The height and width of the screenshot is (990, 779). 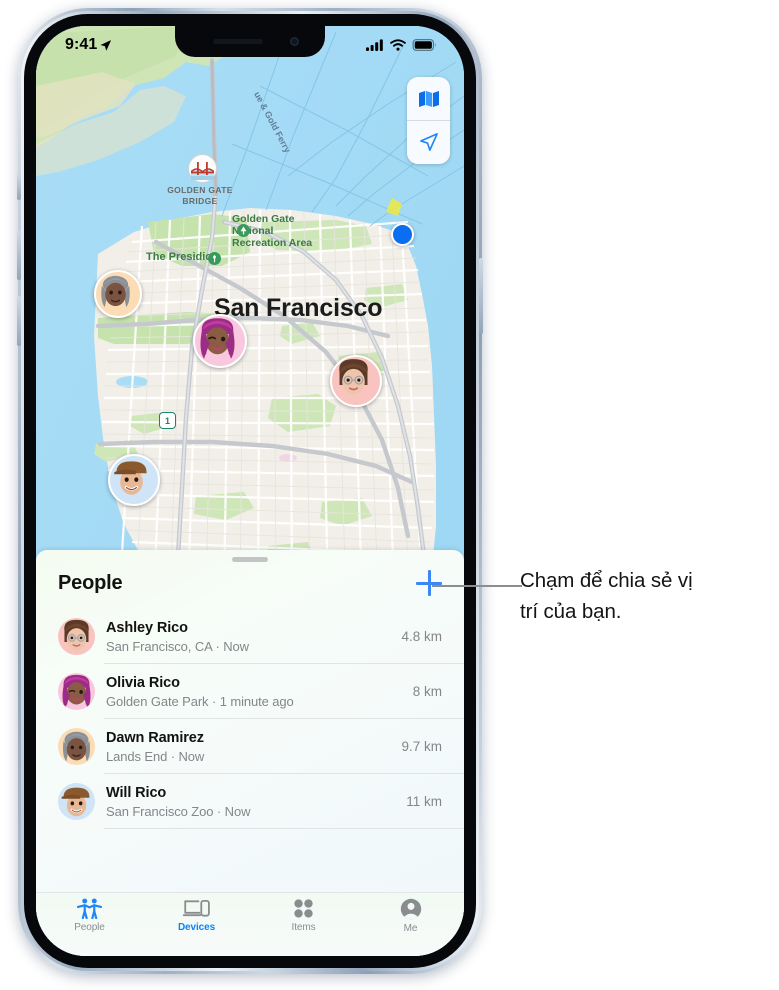 I want to click on person-location: San Francisco Zoo · Now, so click(x=178, y=811).